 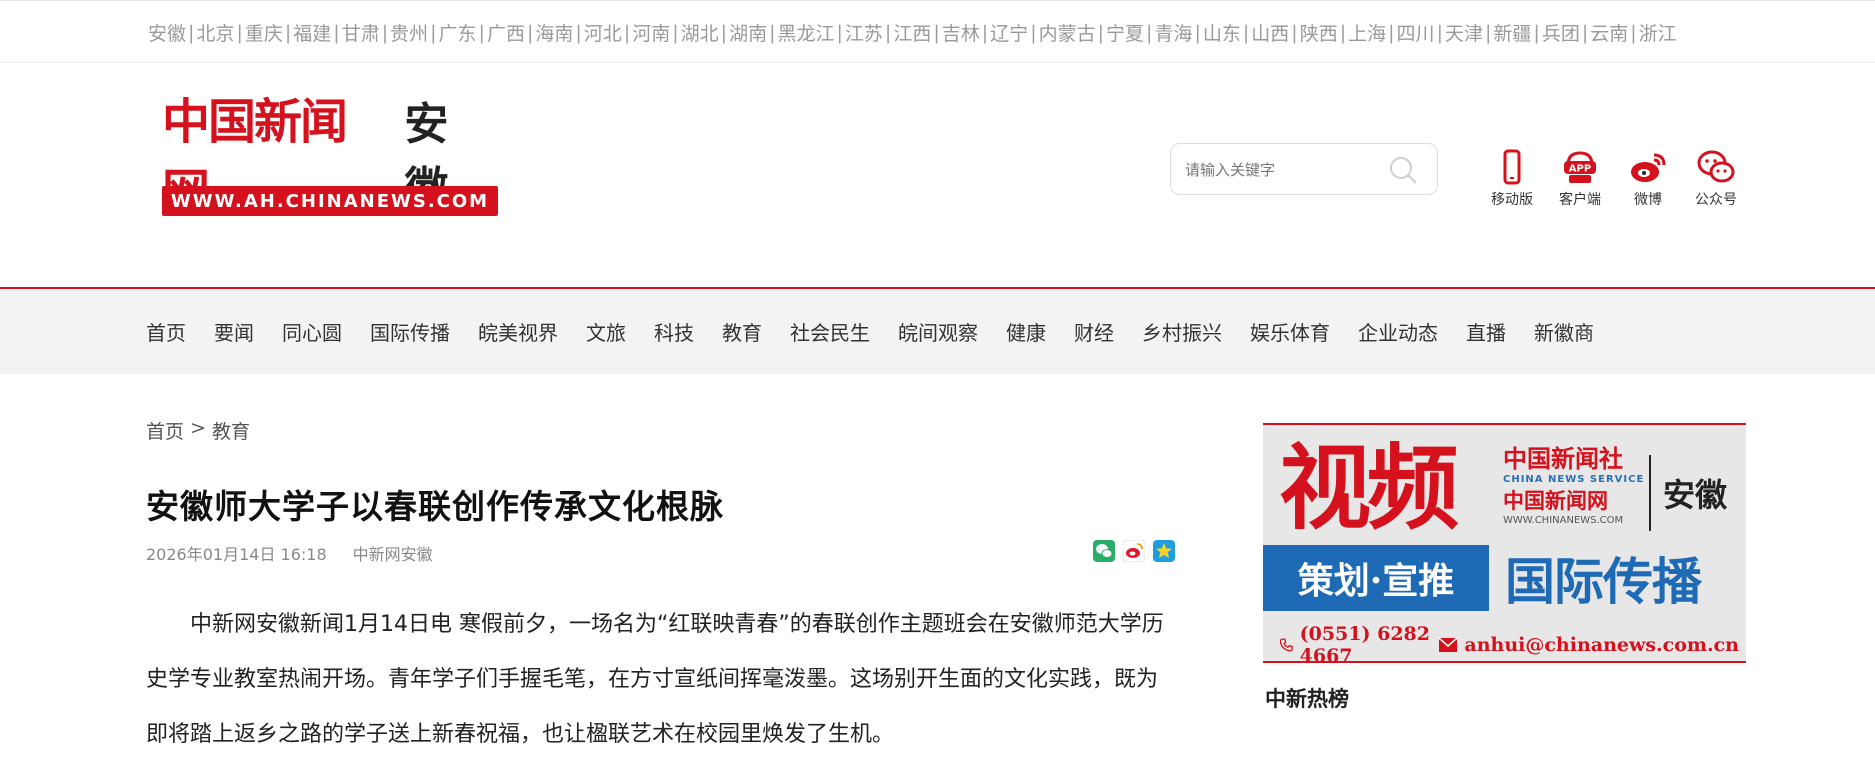 What do you see at coordinates (1222, 32) in the screenshot?
I see `region-link: 山东` at bounding box center [1222, 32].